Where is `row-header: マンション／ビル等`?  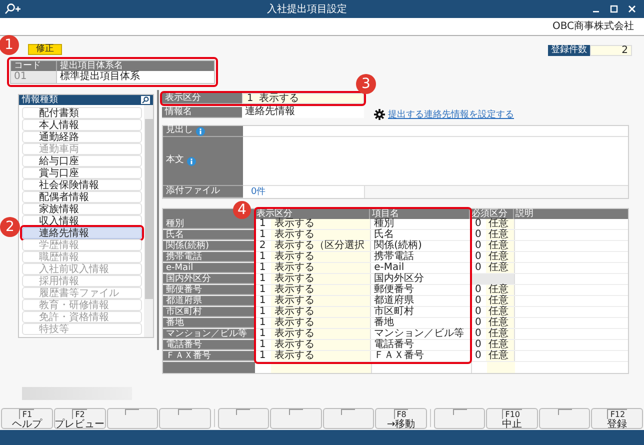 row-header: マンション／ビル等 is located at coordinates (209, 334).